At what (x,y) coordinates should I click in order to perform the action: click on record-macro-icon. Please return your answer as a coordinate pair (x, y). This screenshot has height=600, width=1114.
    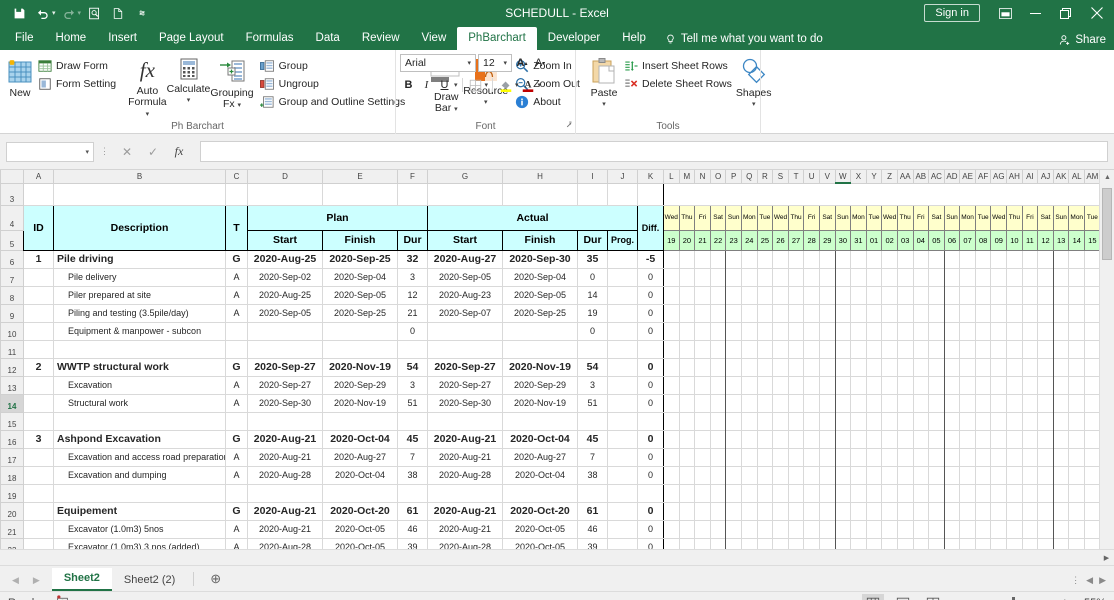
    Looking at the image, I should click on (62, 597).